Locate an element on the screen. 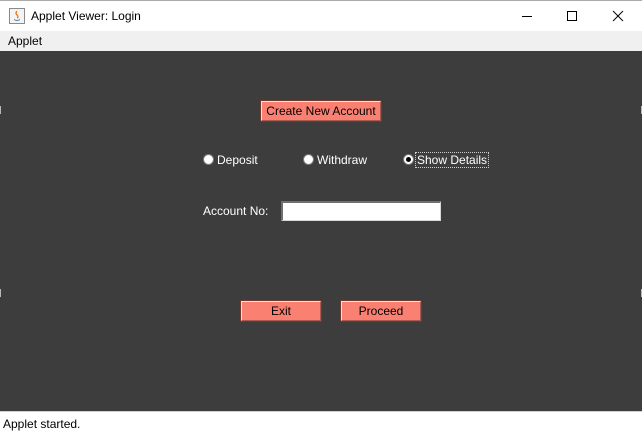  radio-label: Deposit is located at coordinates (237, 160).